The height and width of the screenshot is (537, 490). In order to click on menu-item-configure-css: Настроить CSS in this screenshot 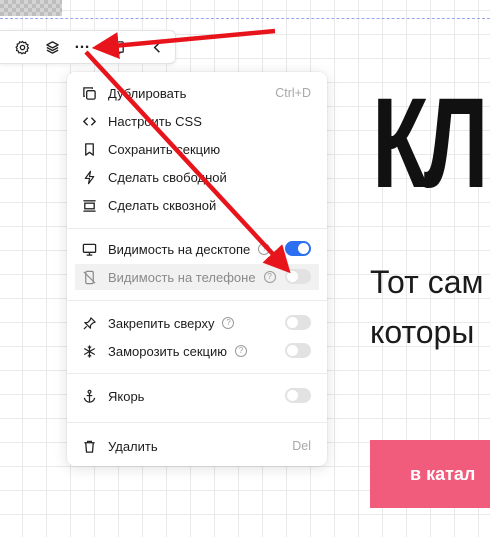, I will do `click(197, 121)`.